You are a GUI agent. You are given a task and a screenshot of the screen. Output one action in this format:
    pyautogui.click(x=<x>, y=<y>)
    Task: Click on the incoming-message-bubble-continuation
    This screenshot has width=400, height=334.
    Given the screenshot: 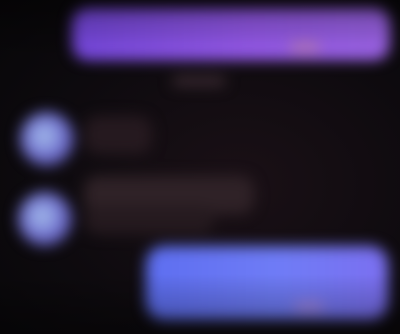 What is the action you would take?
    pyautogui.click(x=149, y=220)
    